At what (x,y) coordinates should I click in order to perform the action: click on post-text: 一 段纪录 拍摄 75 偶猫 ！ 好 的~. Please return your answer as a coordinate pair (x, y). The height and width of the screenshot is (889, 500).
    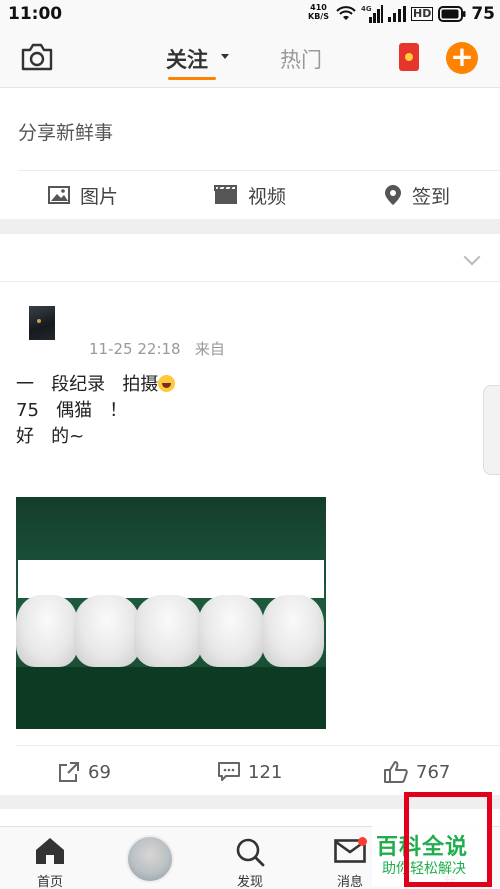
    Looking at the image, I should click on (96, 411).